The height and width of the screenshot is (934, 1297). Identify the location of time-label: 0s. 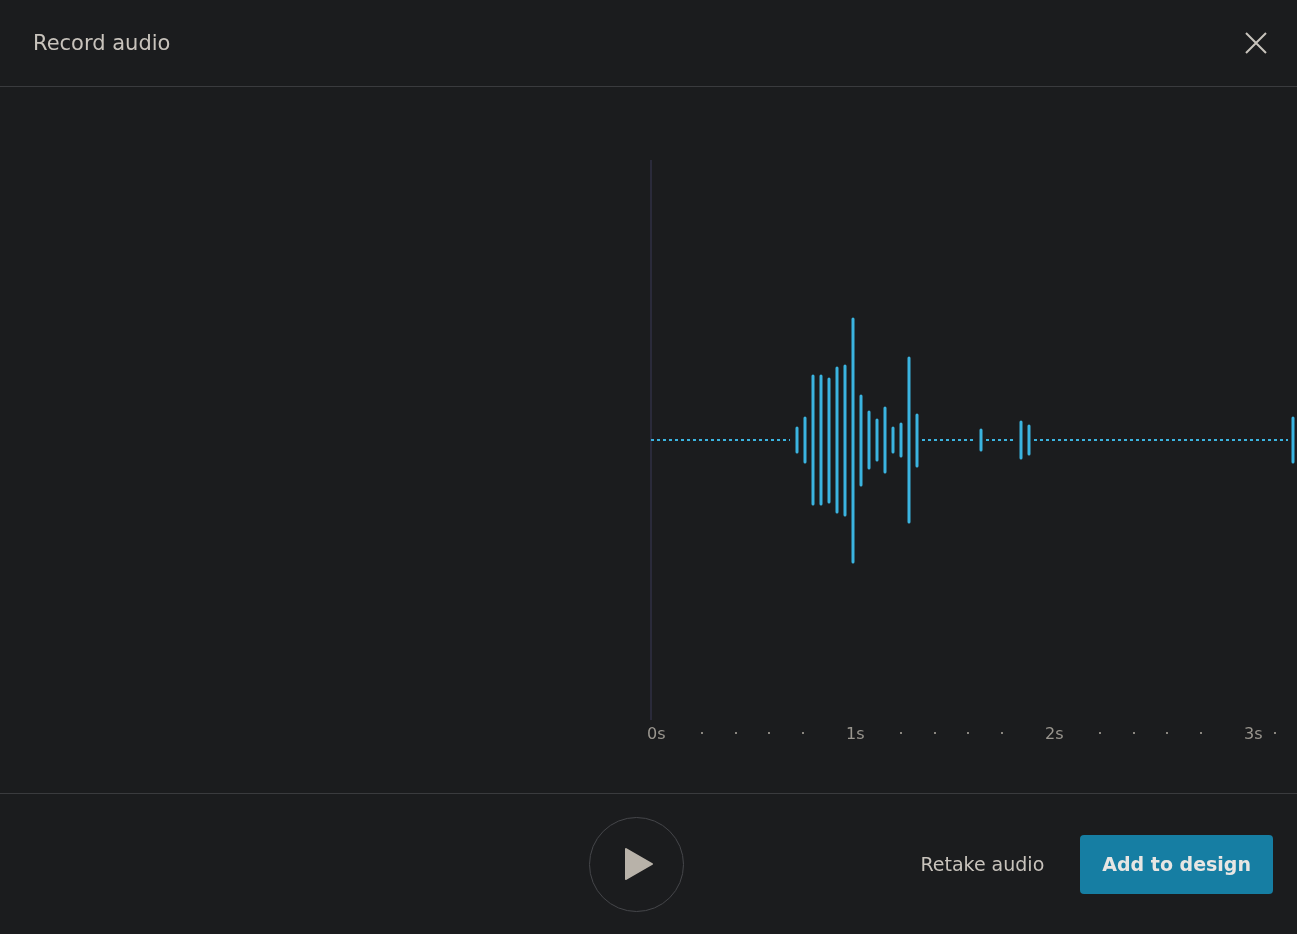
(657, 733).